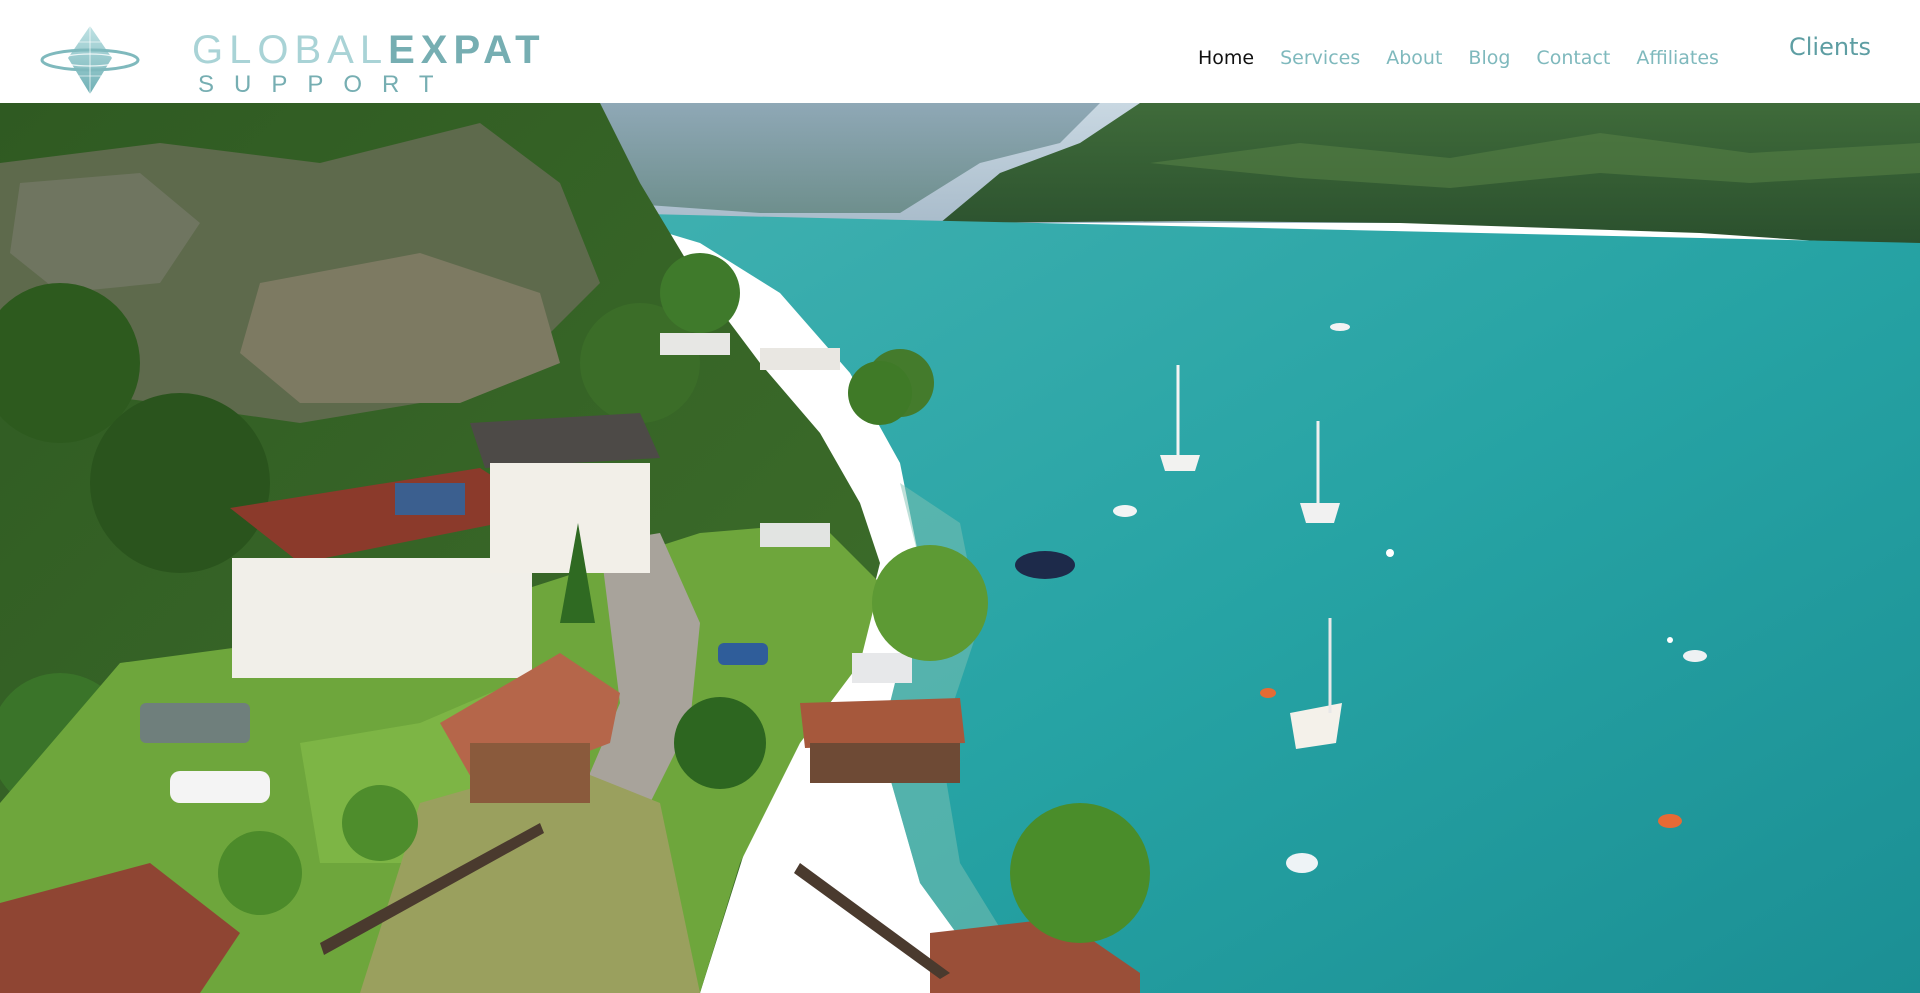  What do you see at coordinates (90, 60) in the screenshot?
I see `diamond-globe-logo-icon` at bounding box center [90, 60].